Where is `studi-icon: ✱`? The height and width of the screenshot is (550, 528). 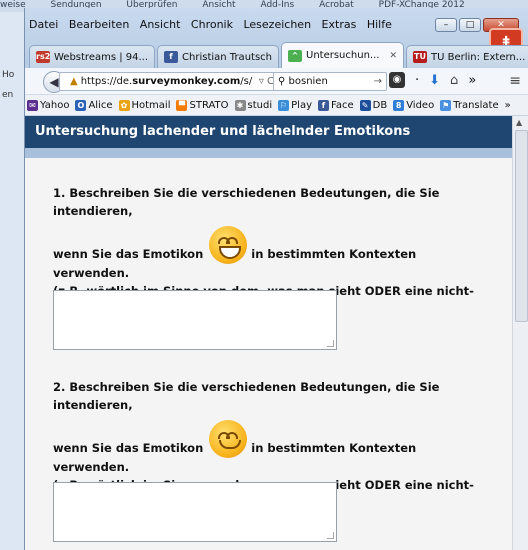 studi-icon: ✱ is located at coordinates (240, 105).